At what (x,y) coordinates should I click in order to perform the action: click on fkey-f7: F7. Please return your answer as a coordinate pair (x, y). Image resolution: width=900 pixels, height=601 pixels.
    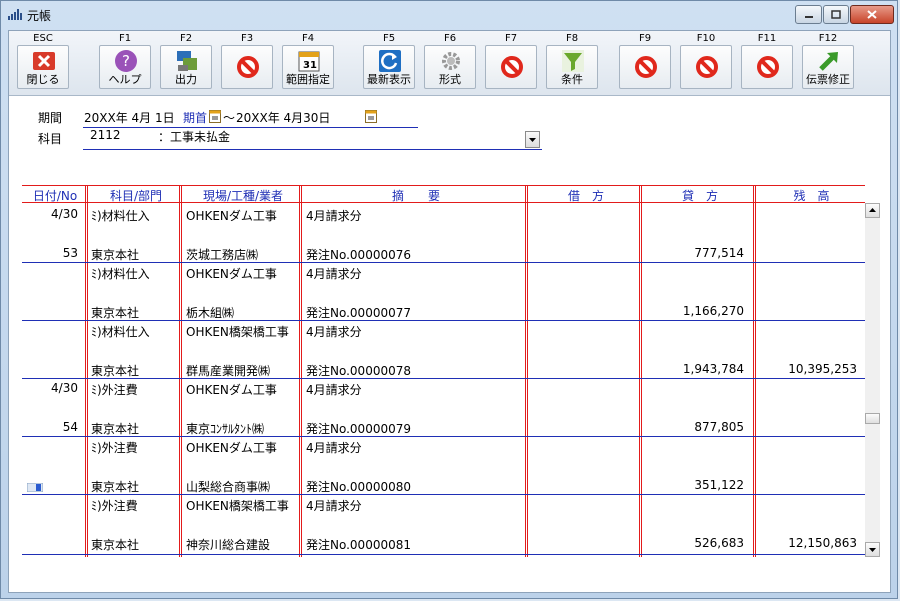
    Looking at the image, I should click on (511, 63).